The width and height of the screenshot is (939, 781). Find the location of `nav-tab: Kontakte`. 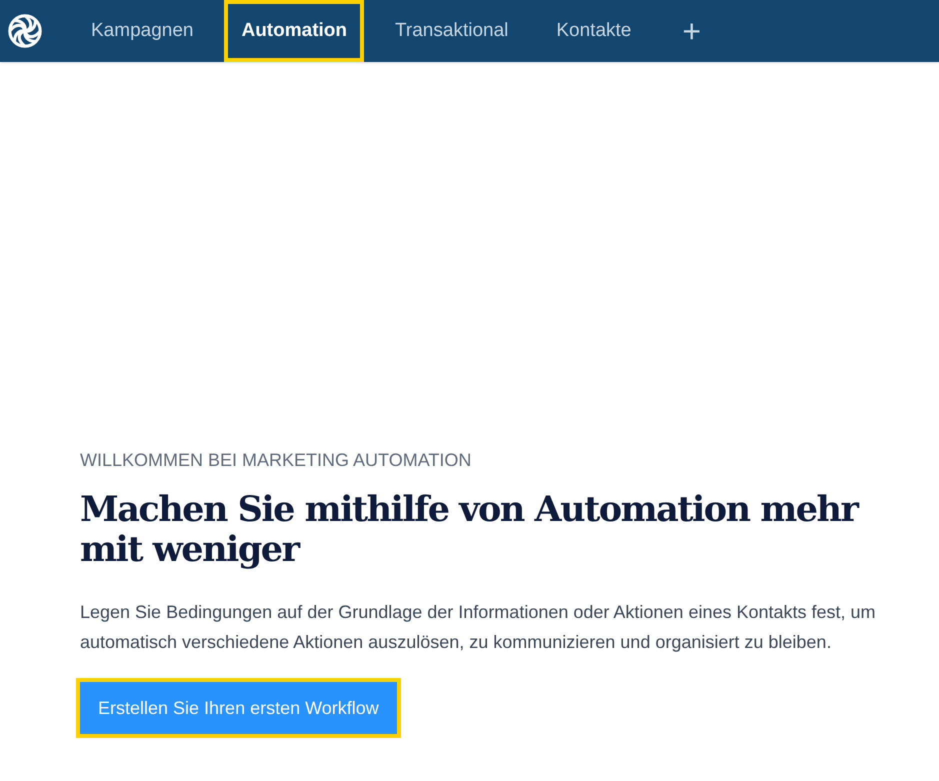

nav-tab: Kontakte is located at coordinates (593, 31).